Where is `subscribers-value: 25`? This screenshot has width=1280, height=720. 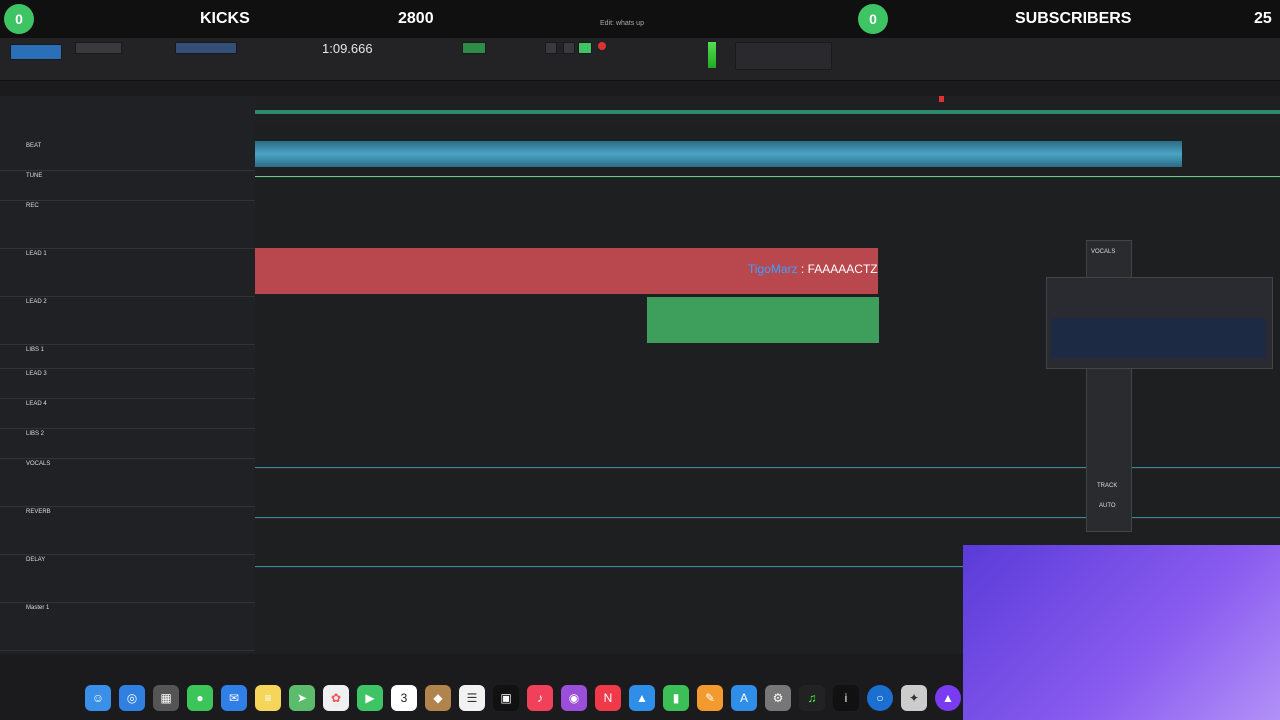 subscribers-value: 25 is located at coordinates (1263, 18).